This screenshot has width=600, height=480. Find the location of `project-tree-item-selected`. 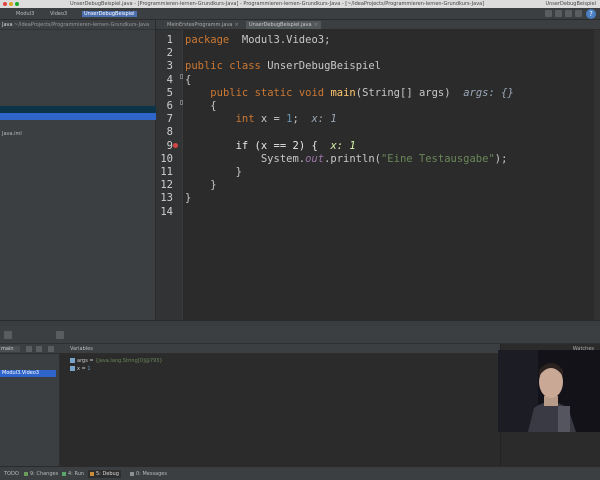

project-tree-item-selected is located at coordinates (78, 116).